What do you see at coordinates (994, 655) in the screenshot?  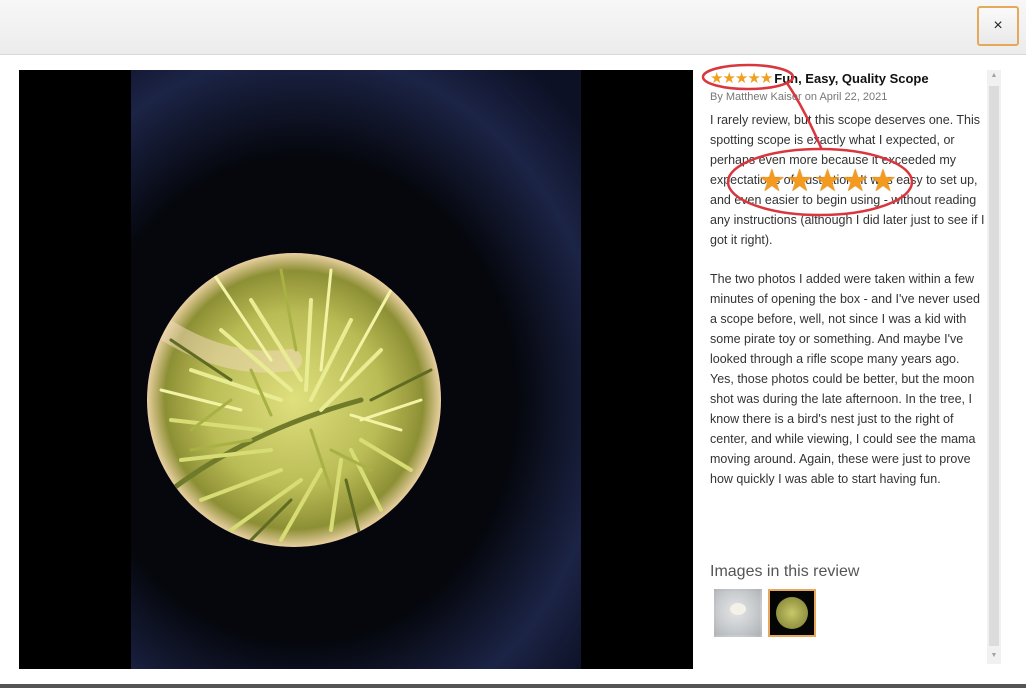 I see `scroll-down-icon: ▼` at bounding box center [994, 655].